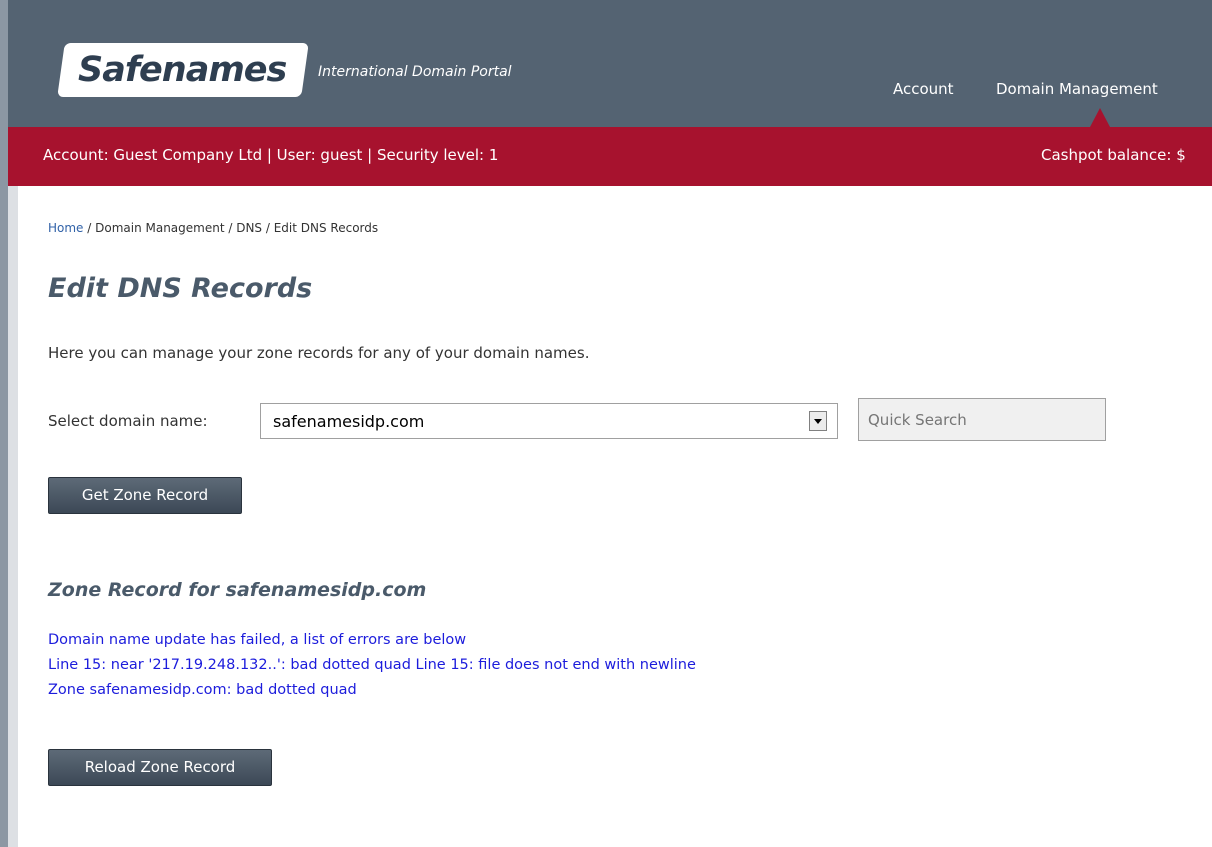 The image size is (1212, 847). What do you see at coordinates (818, 421) in the screenshot?
I see `chevron-down-icon` at bounding box center [818, 421].